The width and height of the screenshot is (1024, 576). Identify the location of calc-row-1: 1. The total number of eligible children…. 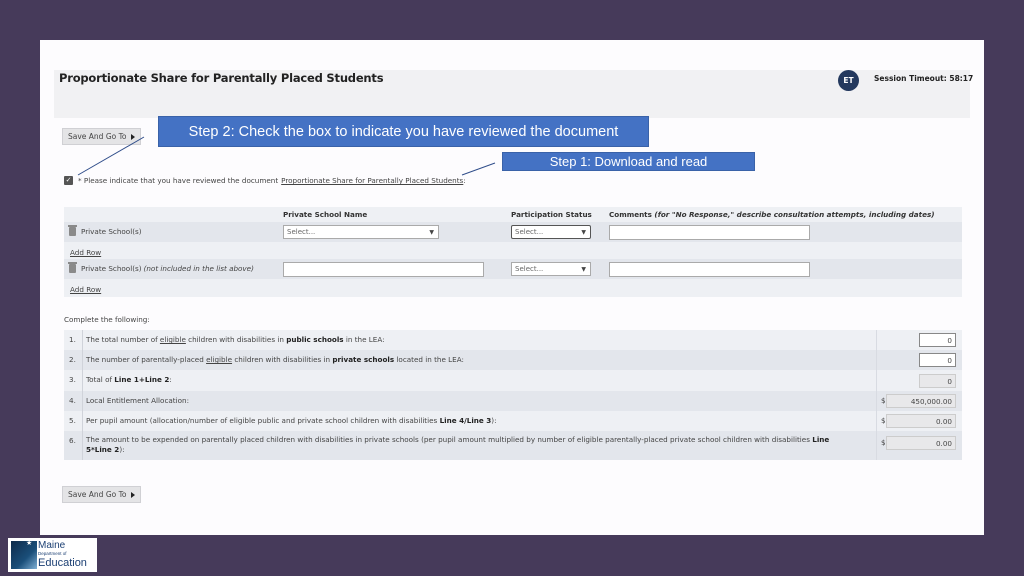
(513, 340).